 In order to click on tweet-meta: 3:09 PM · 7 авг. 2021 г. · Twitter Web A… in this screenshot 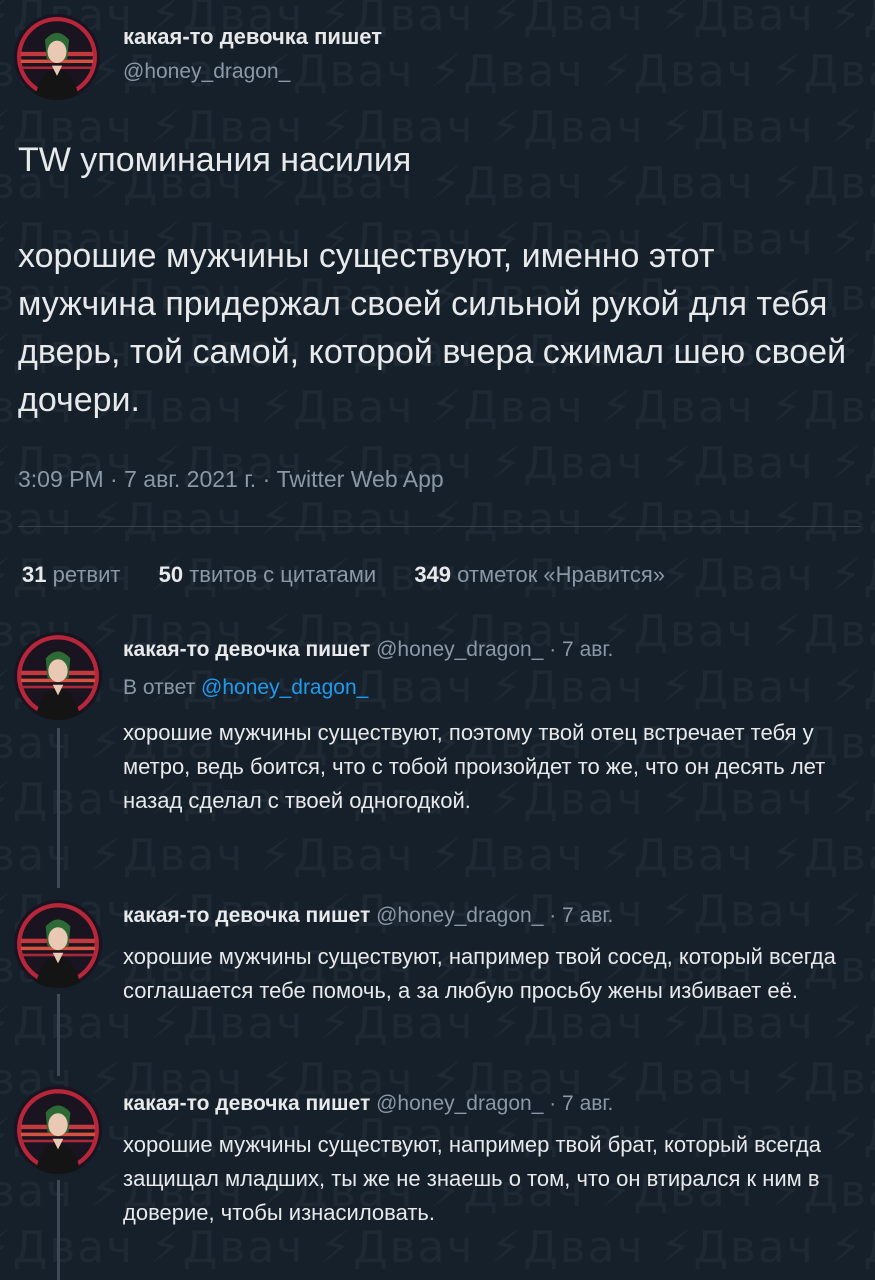, I will do `click(231, 479)`.